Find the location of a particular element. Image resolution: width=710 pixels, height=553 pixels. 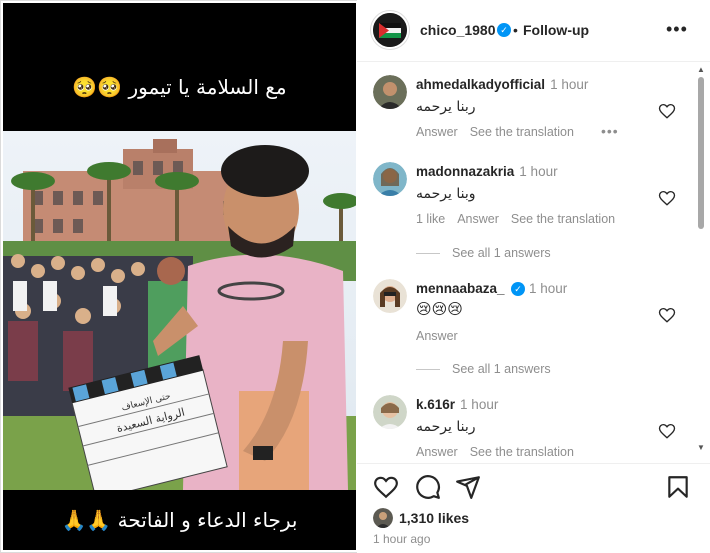

scrollbar-thumb is located at coordinates (701, 153).